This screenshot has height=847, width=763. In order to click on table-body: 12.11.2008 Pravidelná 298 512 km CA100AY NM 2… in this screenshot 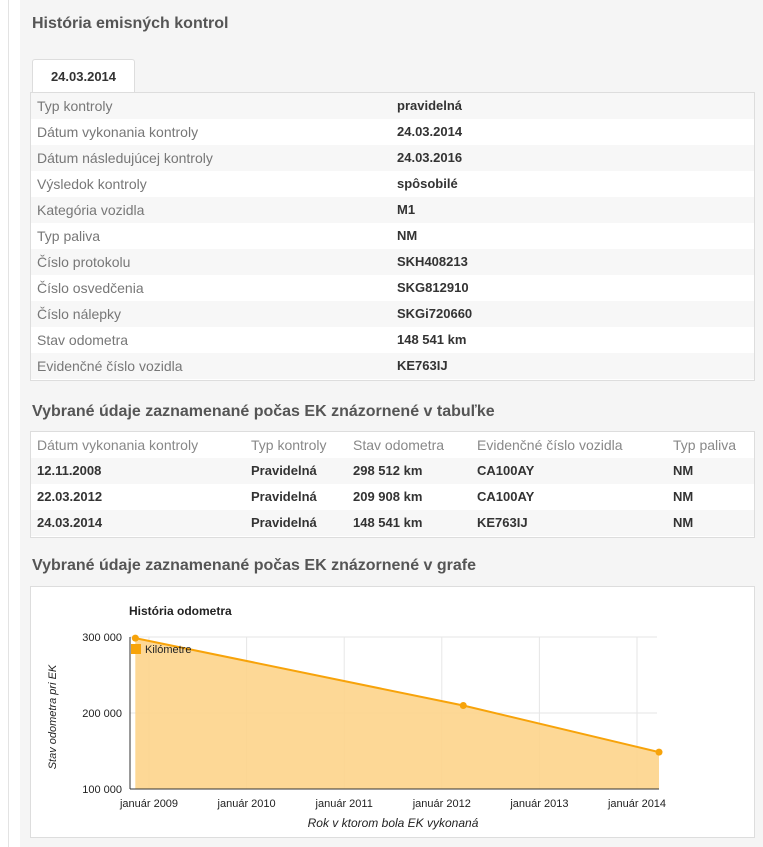, I will do `click(392, 497)`.